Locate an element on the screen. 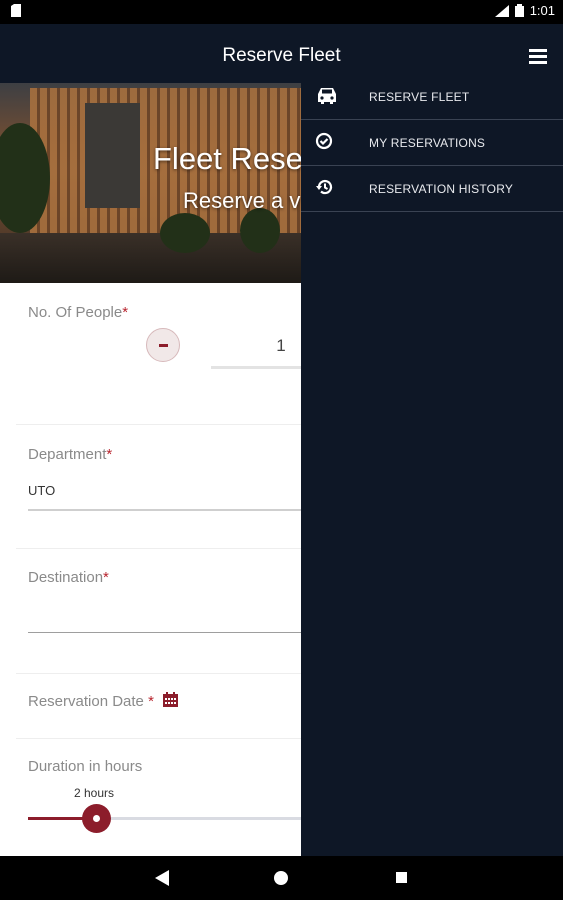  duration-slider-thumb is located at coordinates (96, 818).